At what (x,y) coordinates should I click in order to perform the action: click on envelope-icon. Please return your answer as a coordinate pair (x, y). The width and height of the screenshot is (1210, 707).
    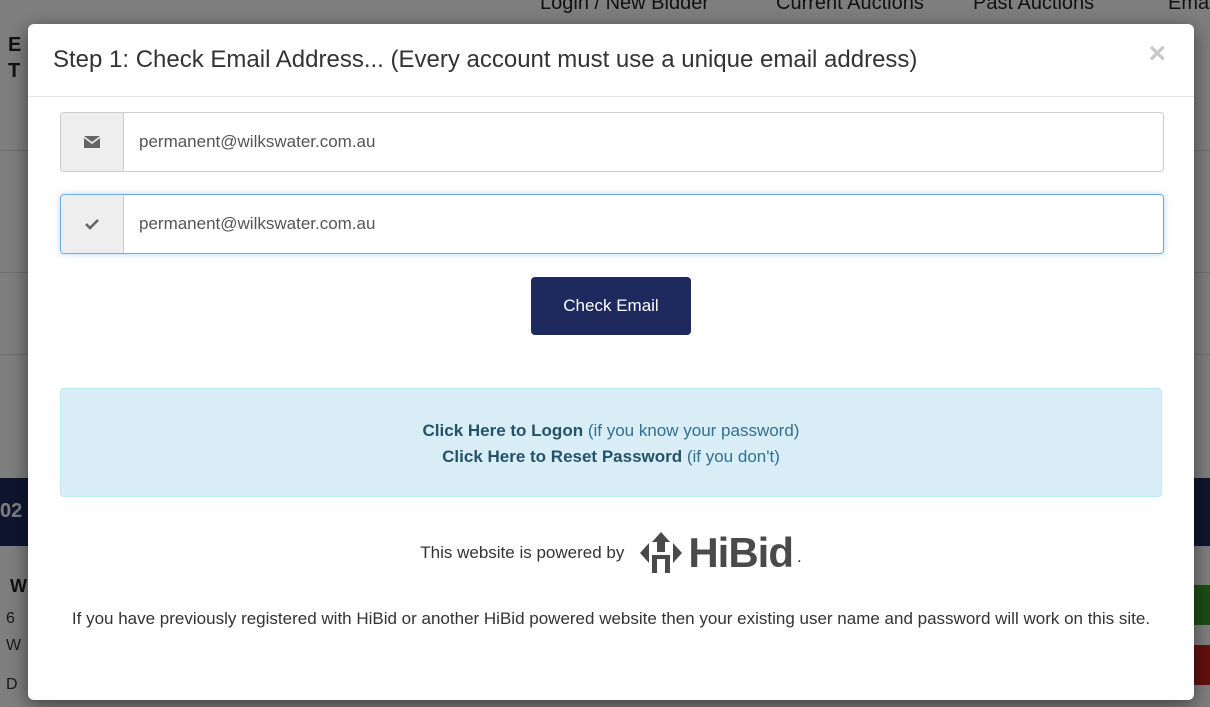
    Looking at the image, I should click on (92, 142).